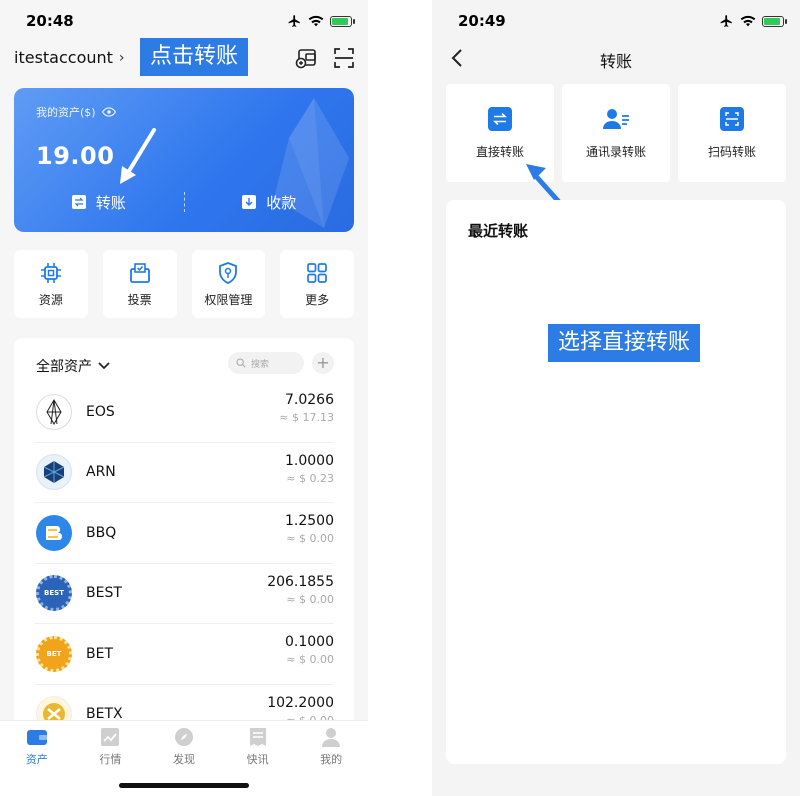  What do you see at coordinates (184, 758) in the screenshot?
I see `tab-bar: 资产 行情 发现 快讯 我的` at bounding box center [184, 758].